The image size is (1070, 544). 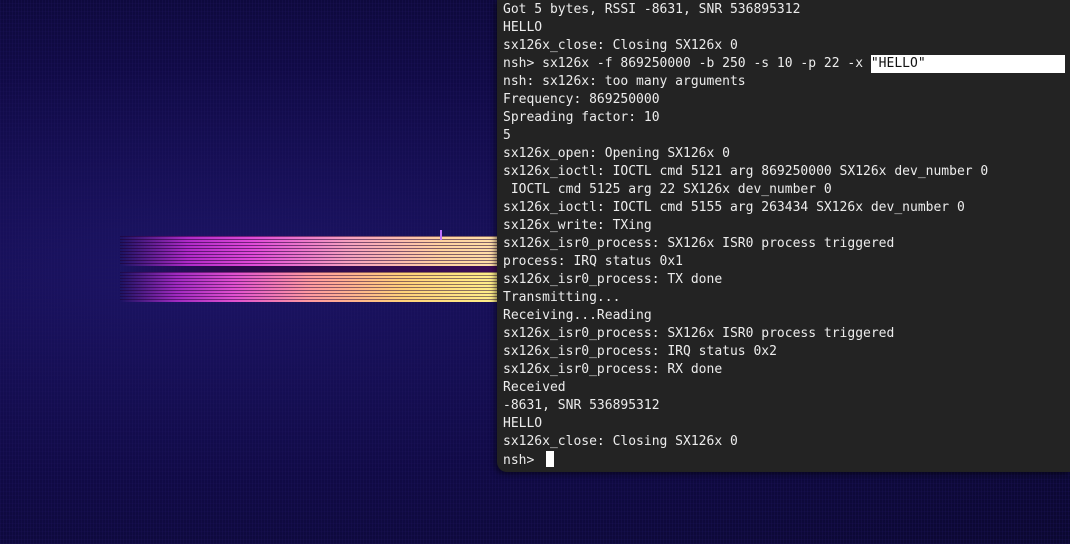 I want to click on terminal-line: 5, so click(x=507, y=135).